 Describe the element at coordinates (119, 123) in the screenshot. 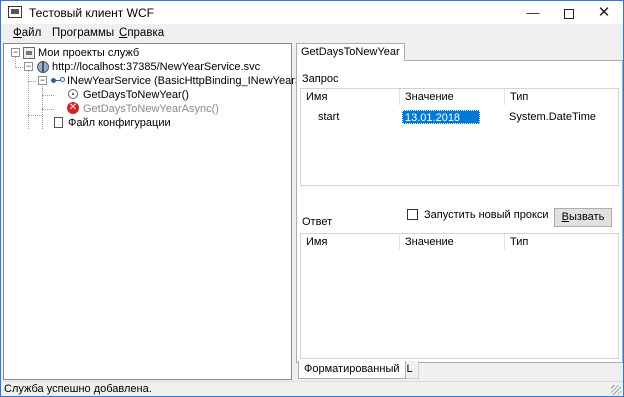

I see `tree-item-config: Файл конфигурации` at that location.